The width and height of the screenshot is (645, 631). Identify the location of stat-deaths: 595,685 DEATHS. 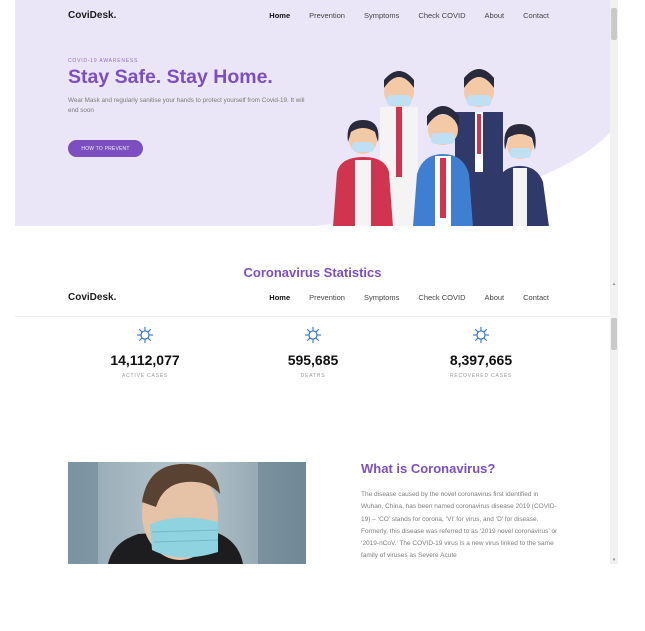
(313, 352).